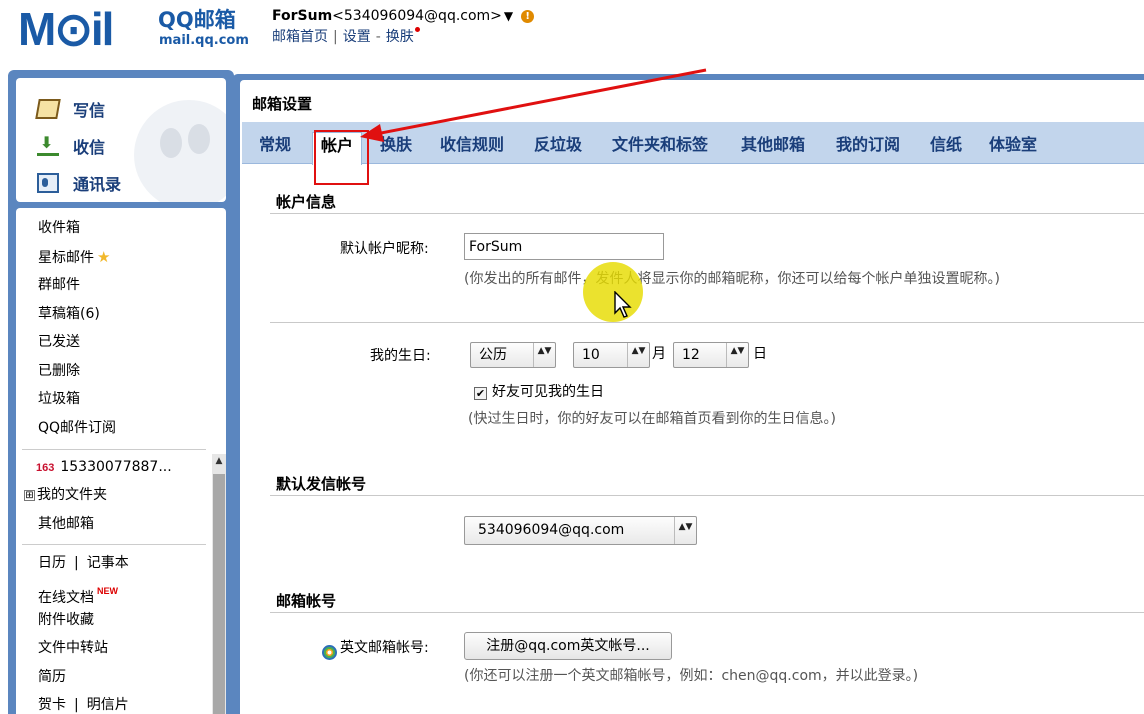 Image resolution: width=1144 pixels, height=714 pixels. What do you see at coordinates (29, 495) in the screenshot?
I see `expand-icon: ⊞` at bounding box center [29, 495].